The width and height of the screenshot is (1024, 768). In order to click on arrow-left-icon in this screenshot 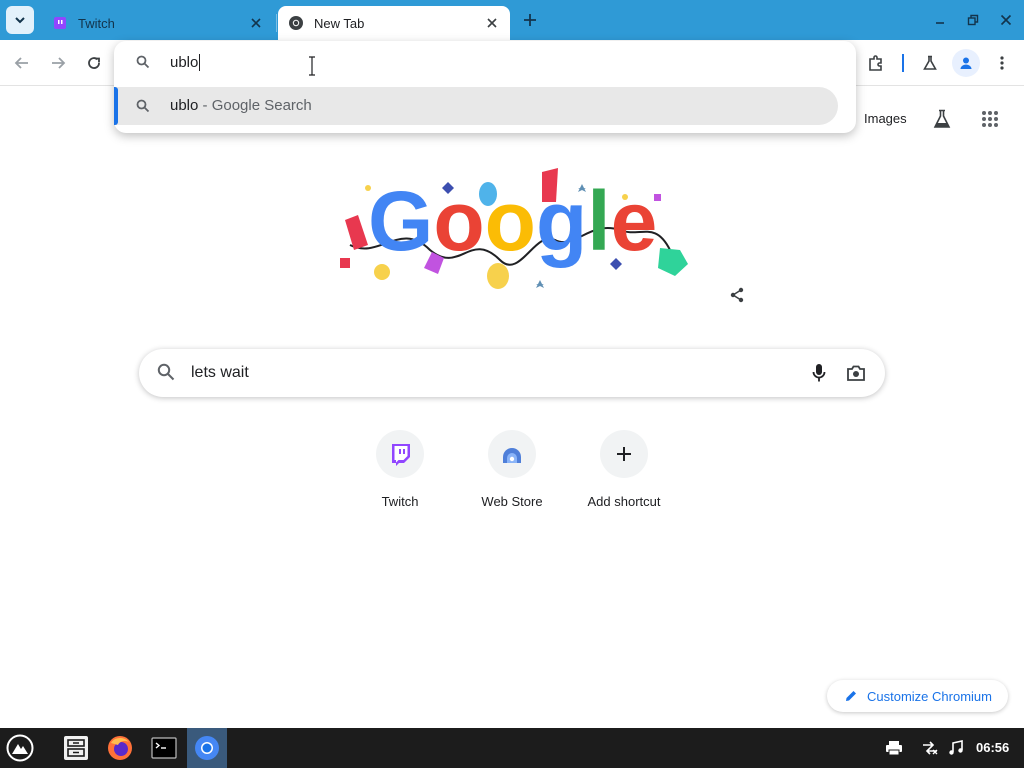, I will do `click(21, 63)`.